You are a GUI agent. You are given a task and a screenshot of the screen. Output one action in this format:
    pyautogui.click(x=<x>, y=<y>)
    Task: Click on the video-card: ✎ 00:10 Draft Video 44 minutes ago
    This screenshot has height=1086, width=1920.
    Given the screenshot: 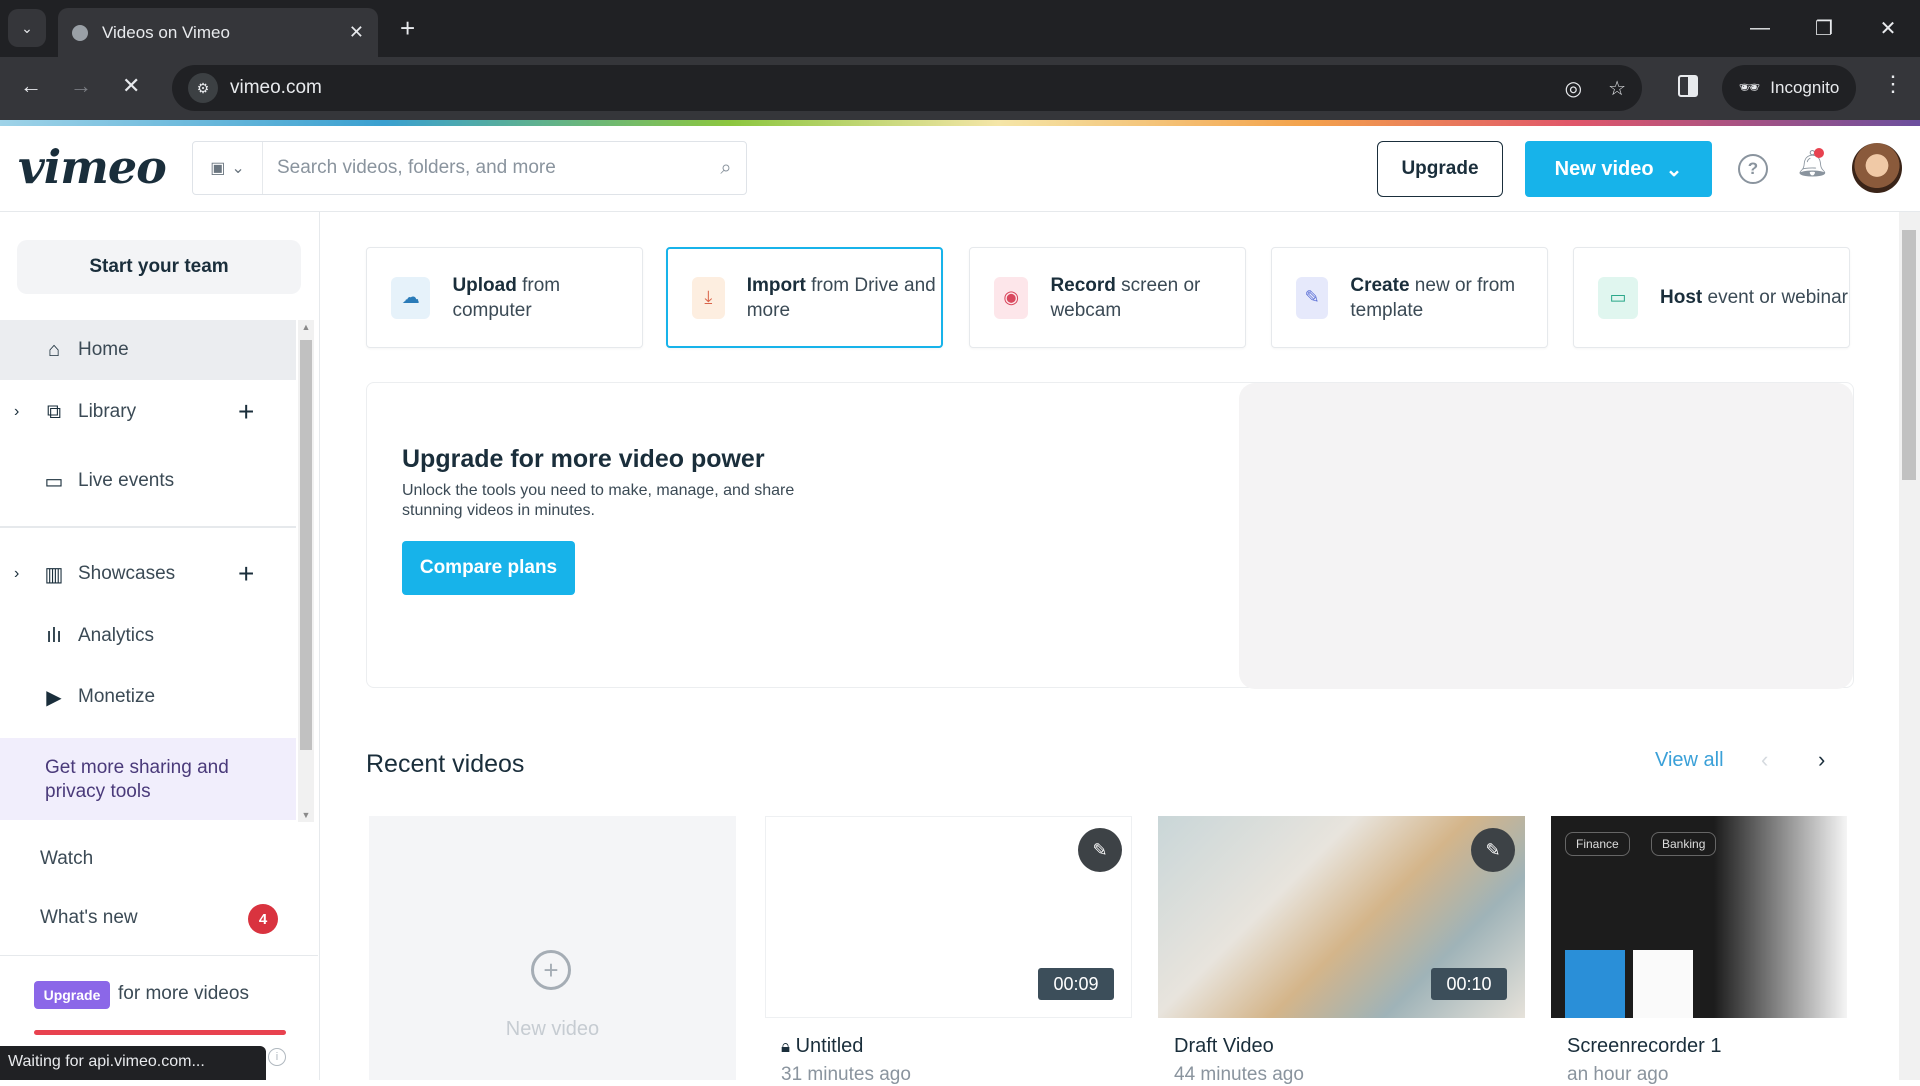 What is the action you would take?
    pyautogui.click(x=1341, y=950)
    